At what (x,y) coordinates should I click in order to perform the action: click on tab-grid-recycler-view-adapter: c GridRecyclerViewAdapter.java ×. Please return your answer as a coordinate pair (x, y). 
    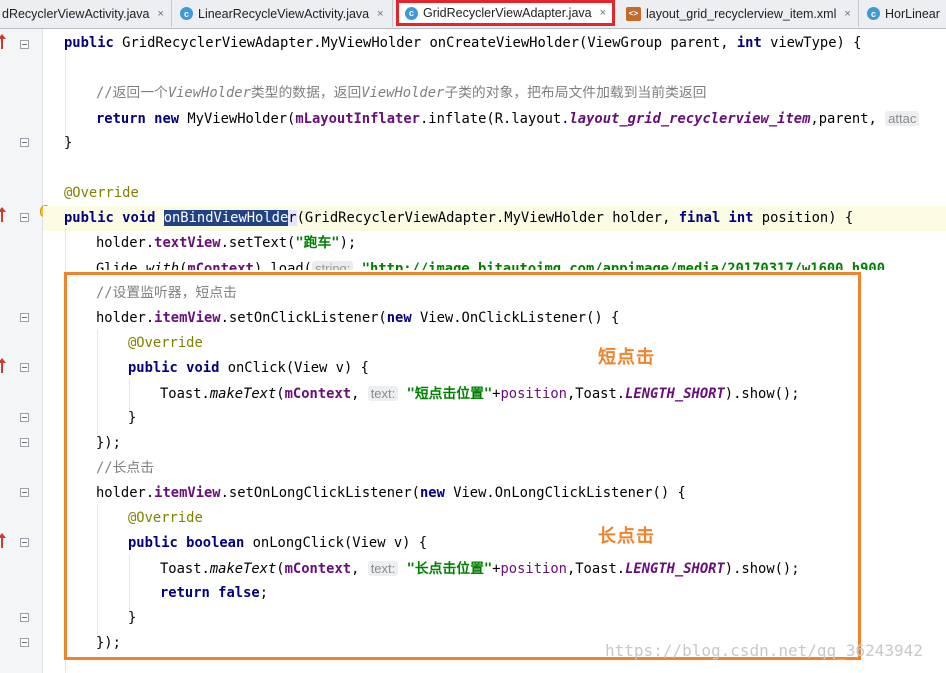
    Looking at the image, I should click on (505, 13).